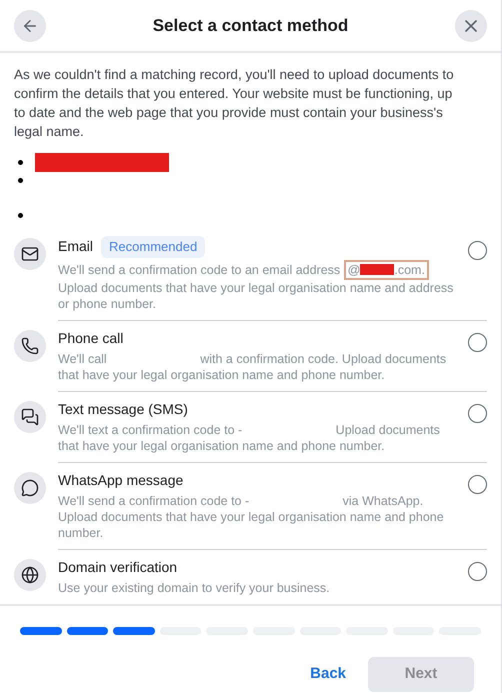 The image size is (502, 693). Describe the element at coordinates (471, 26) in the screenshot. I see `close-button` at that location.